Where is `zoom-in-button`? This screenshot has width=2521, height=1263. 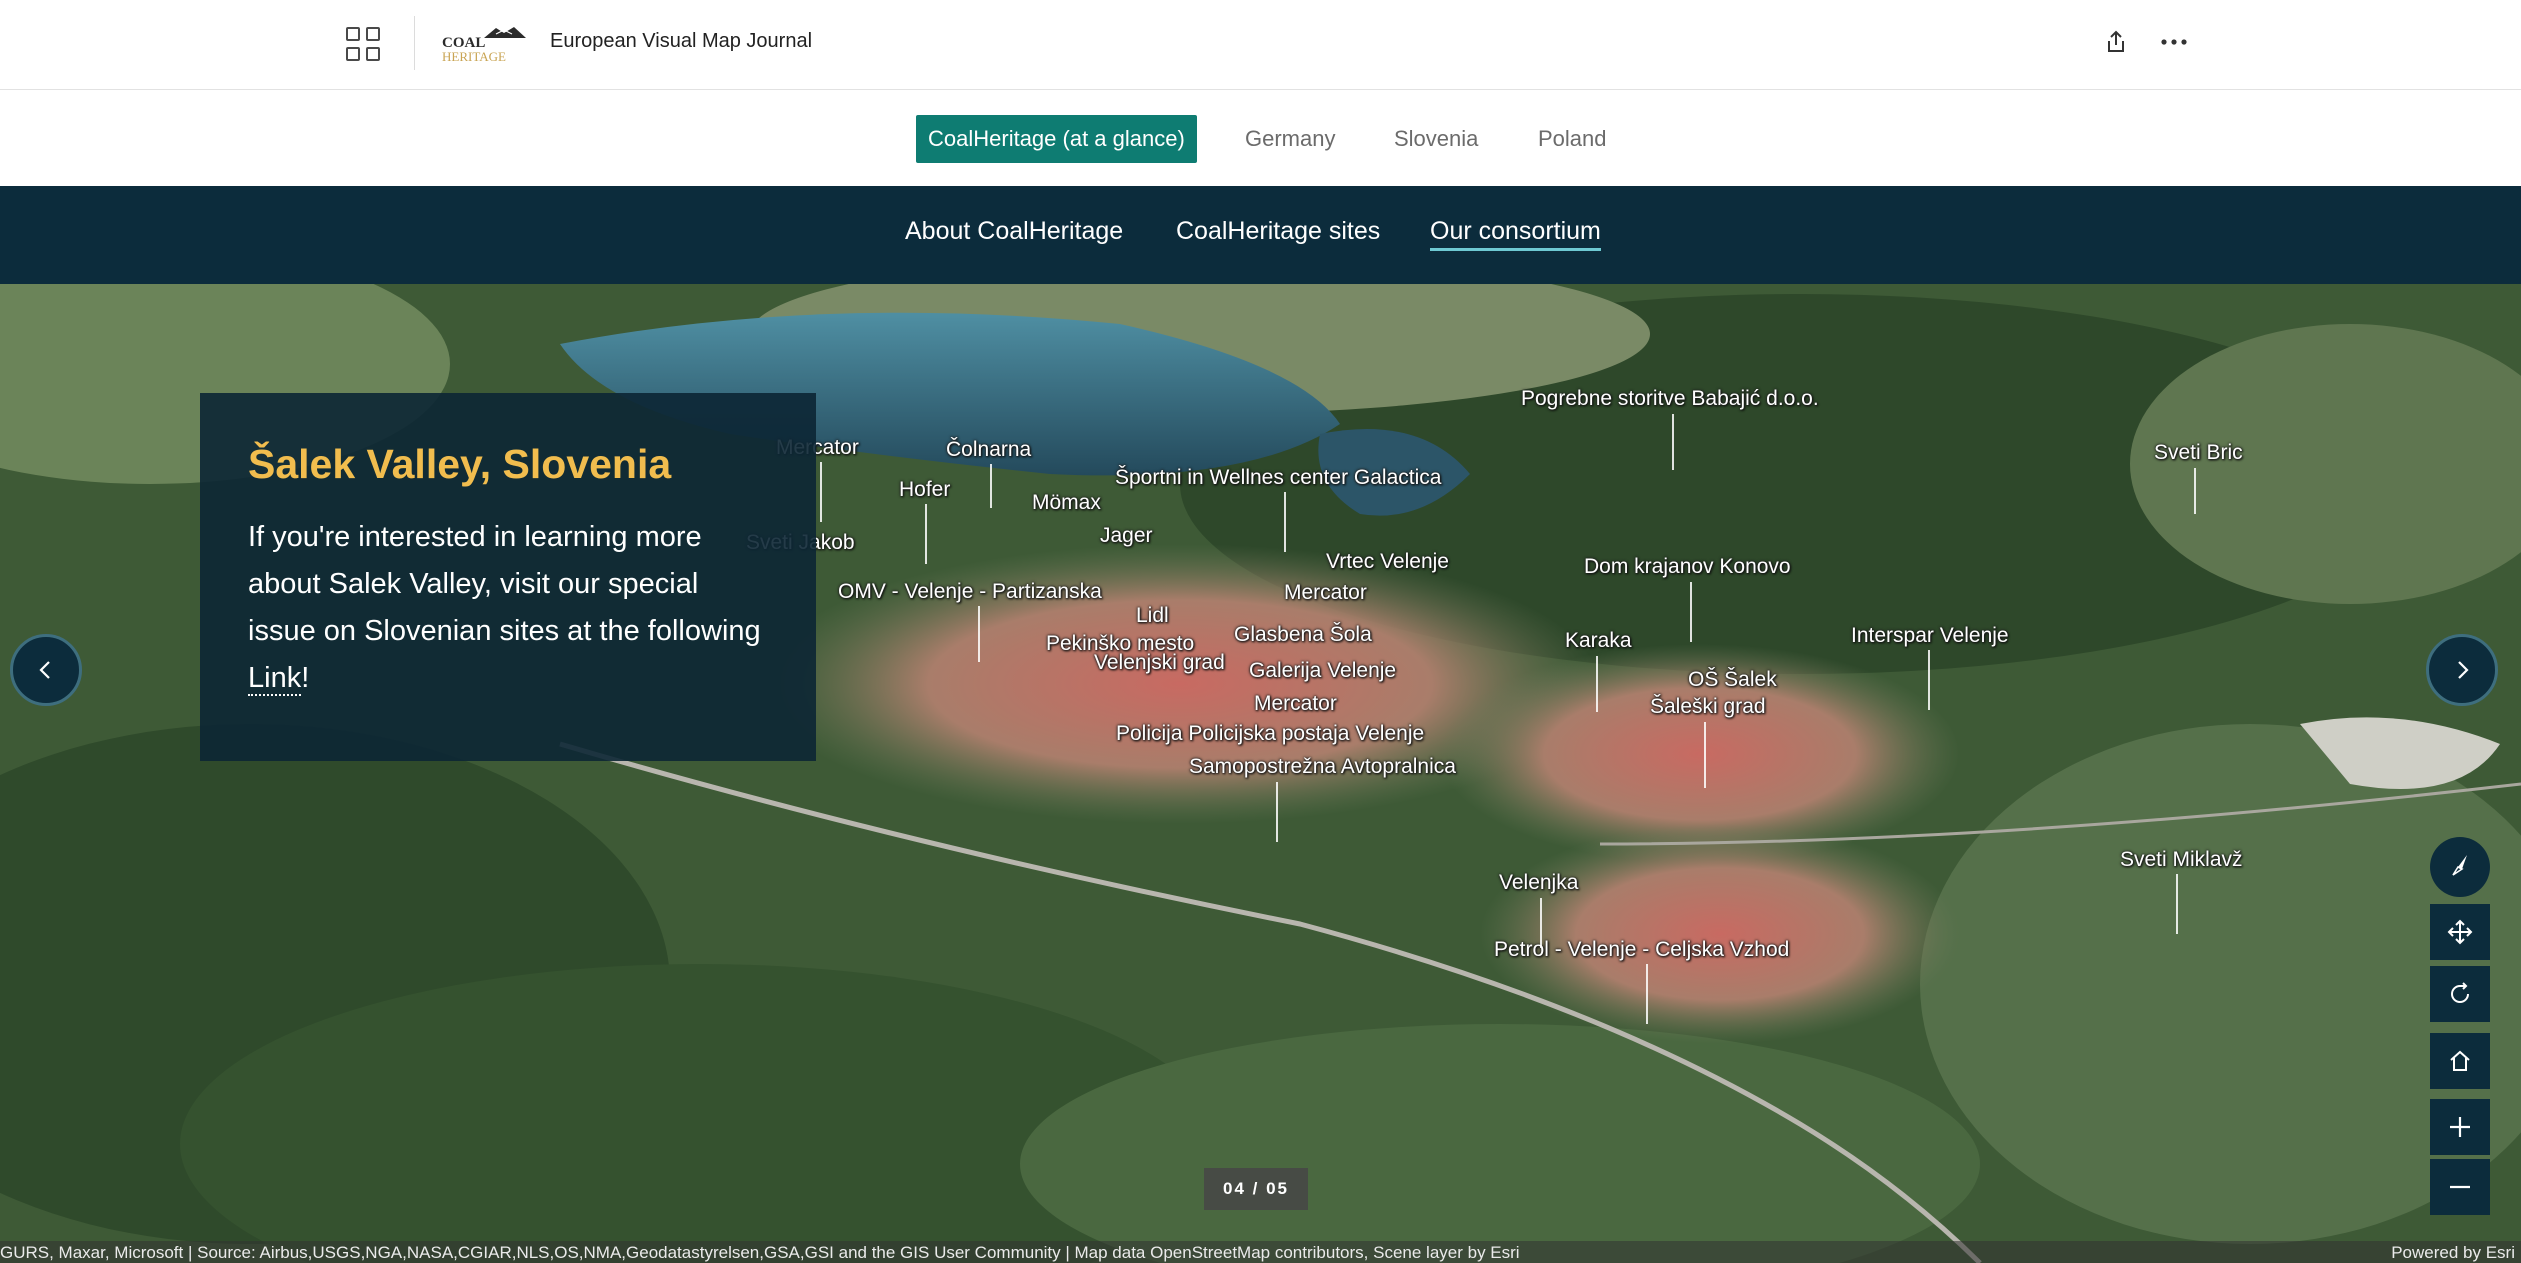
zoom-in-button is located at coordinates (2460, 1127).